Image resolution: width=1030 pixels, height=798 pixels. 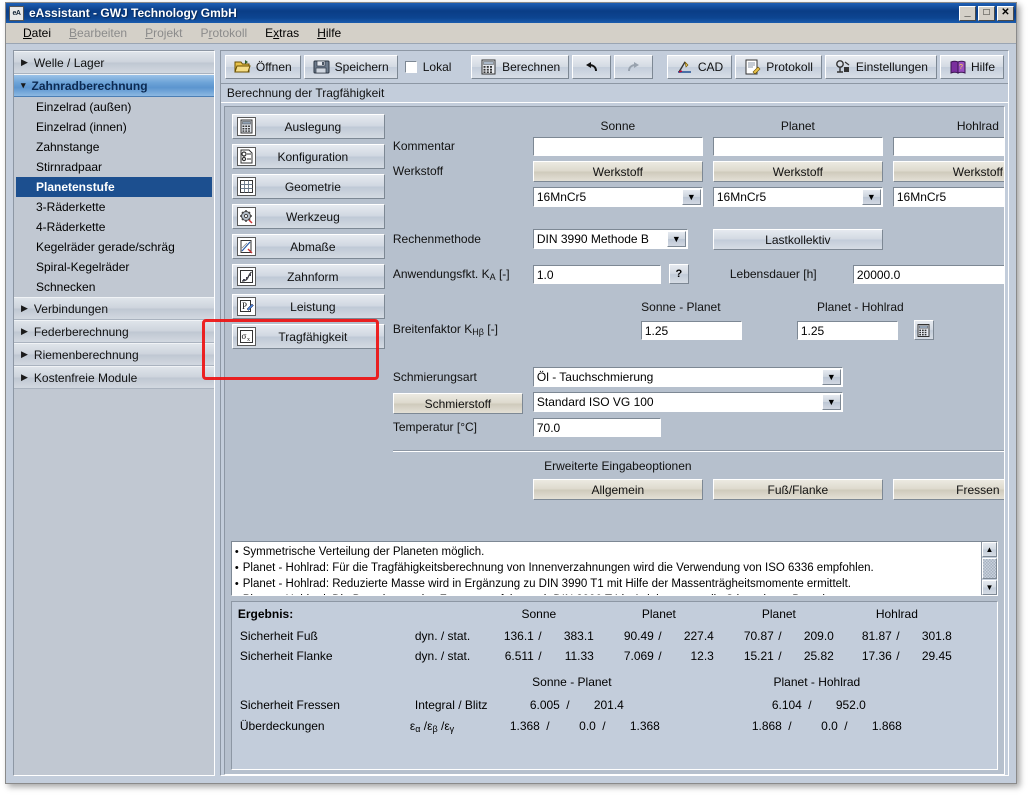 What do you see at coordinates (678, 274) in the screenshot?
I see `anwendungsfkt-help-button: ?` at bounding box center [678, 274].